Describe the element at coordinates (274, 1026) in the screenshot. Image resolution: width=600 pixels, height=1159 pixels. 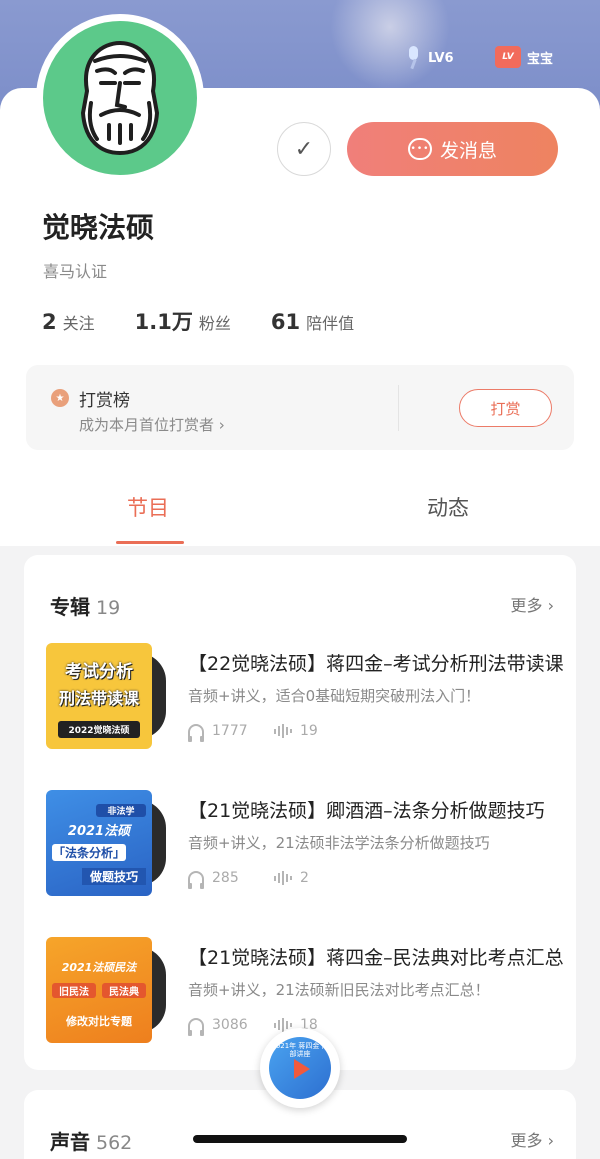
I see `album-meta: 3086 18` at that location.